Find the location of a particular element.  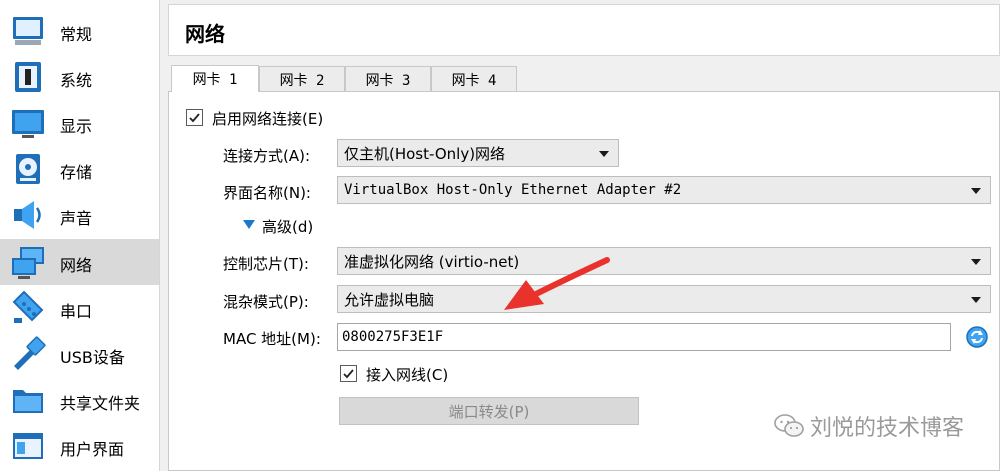

sidebar-item-serial: 串口 is located at coordinates (79, 308).